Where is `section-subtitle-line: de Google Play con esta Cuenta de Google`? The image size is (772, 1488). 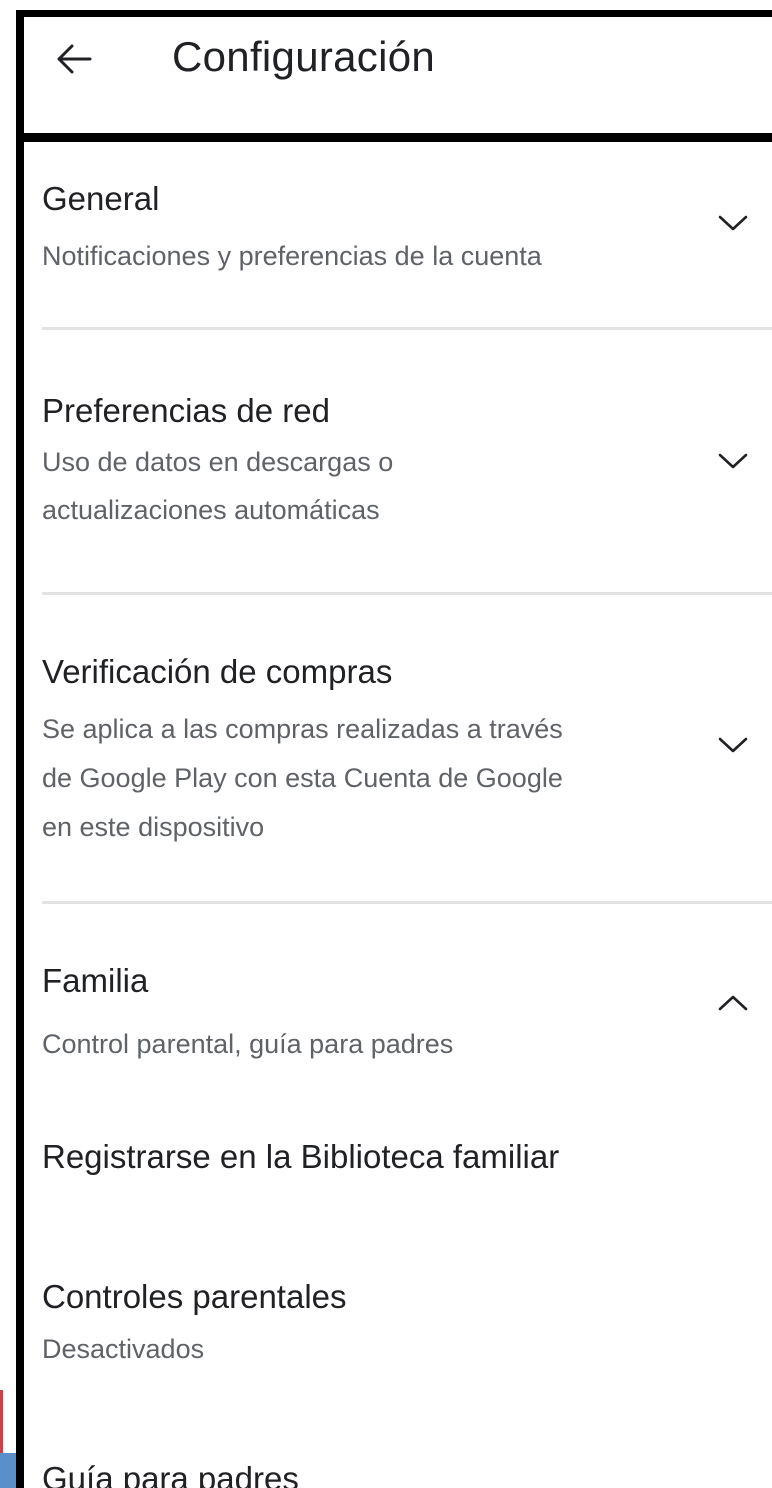 section-subtitle-line: de Google Play con esta Cuenta de Google is located at coordinates (302, 778).